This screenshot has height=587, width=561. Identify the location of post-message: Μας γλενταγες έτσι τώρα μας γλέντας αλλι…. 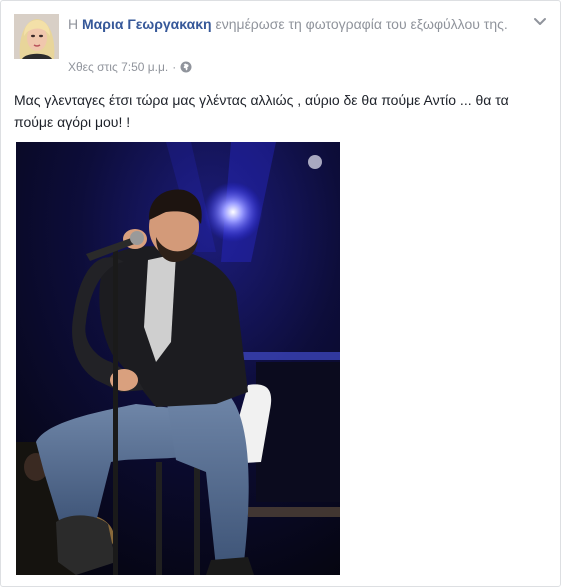
(261, 111).